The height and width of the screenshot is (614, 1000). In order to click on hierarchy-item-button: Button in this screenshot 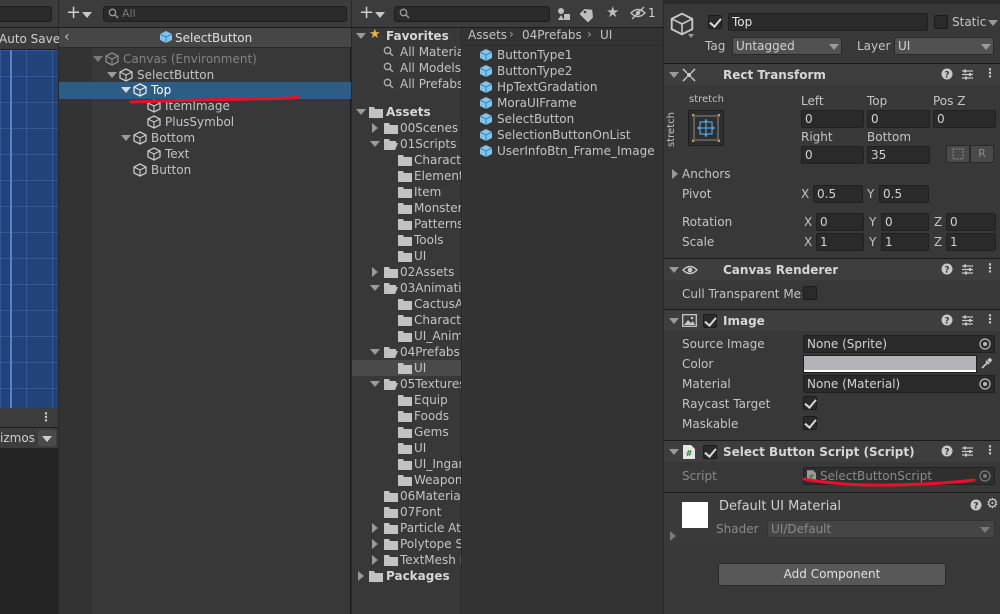, I will do `click(205, 170)`.